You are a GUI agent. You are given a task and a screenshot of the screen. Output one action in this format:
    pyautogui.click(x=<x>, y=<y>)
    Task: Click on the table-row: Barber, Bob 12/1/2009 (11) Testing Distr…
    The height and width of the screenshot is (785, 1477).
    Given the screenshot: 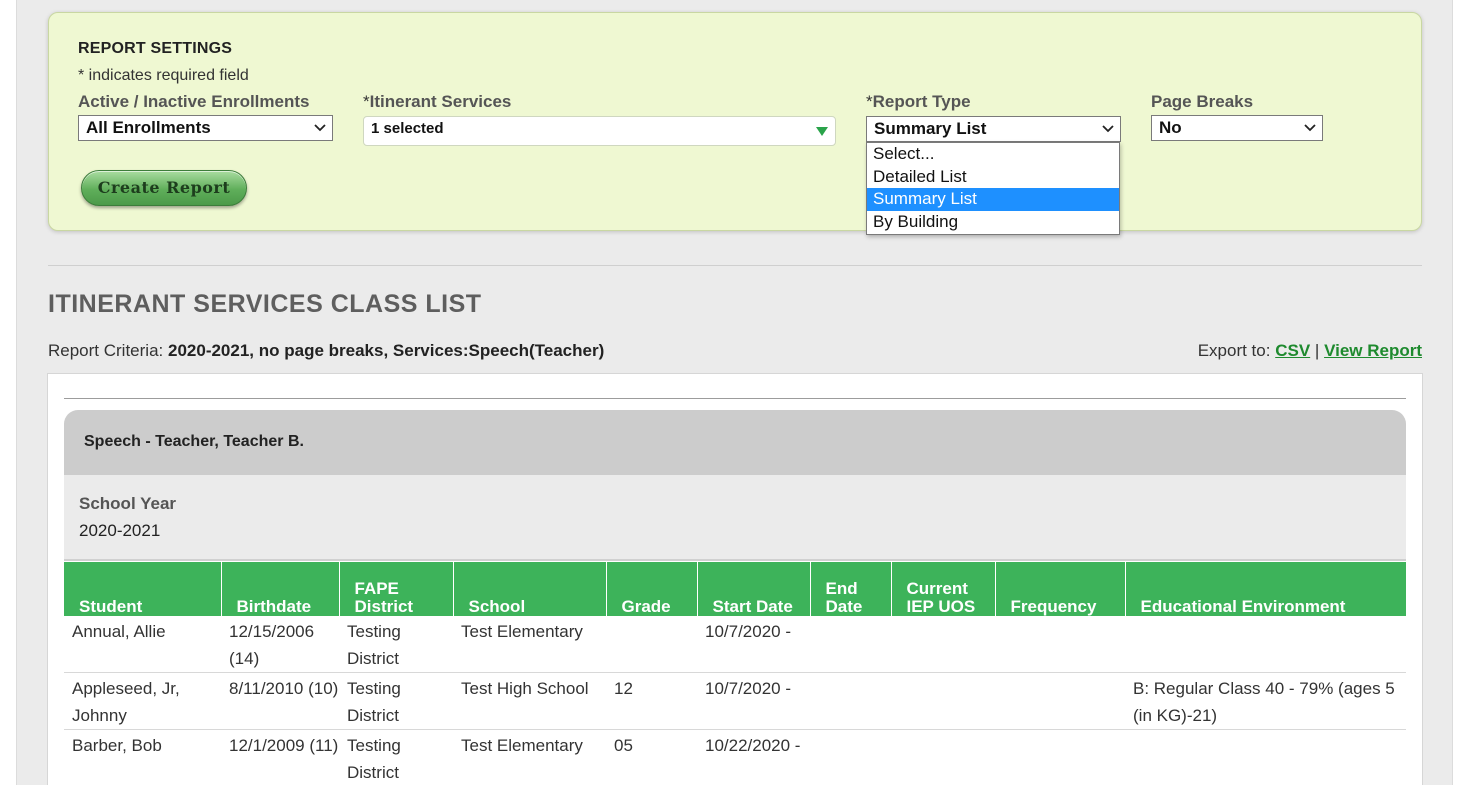 What is the action you would take?
    pyautogui.click(x=735, y=757)
    